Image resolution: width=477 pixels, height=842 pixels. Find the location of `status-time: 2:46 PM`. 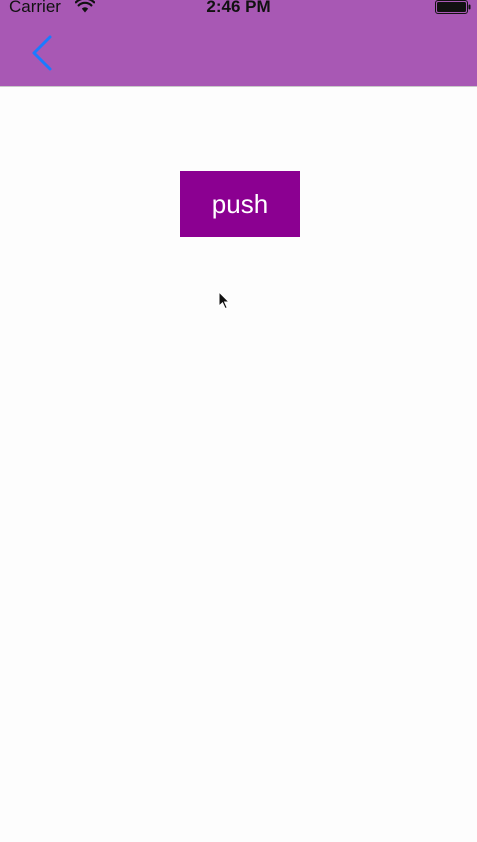

status-time: 2:46 PM is located at coordinates (238, 8).